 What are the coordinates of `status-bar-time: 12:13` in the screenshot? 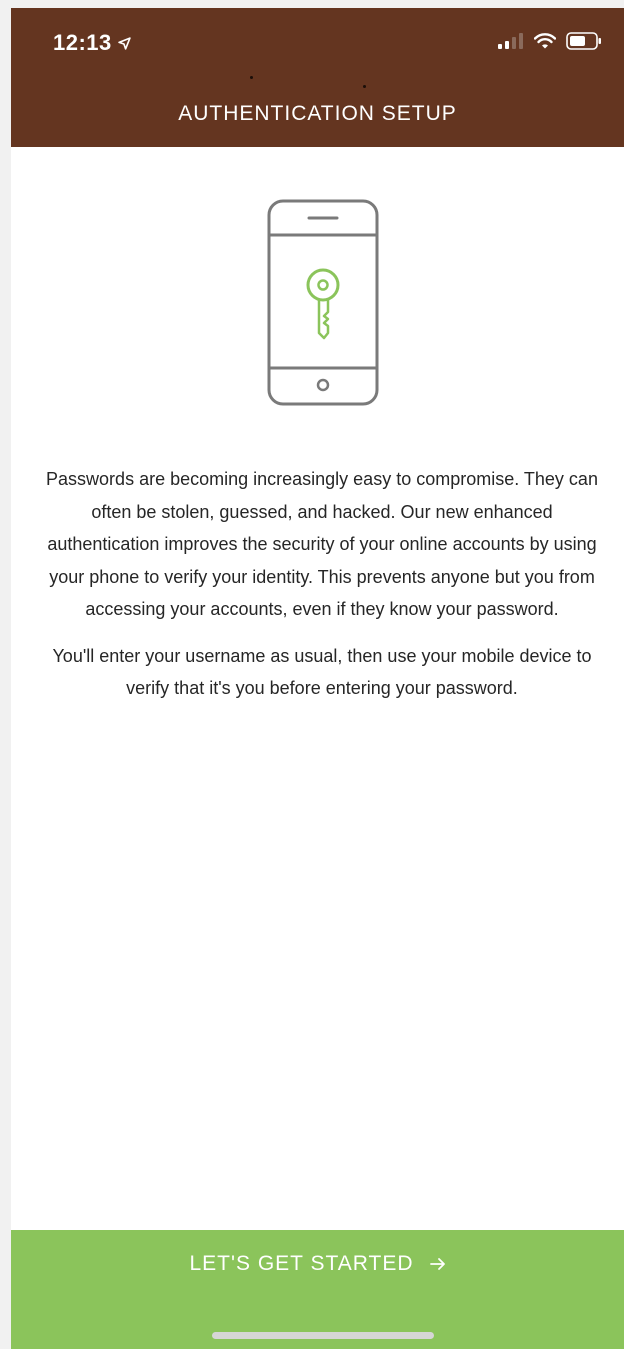 It's located at (92, 43).